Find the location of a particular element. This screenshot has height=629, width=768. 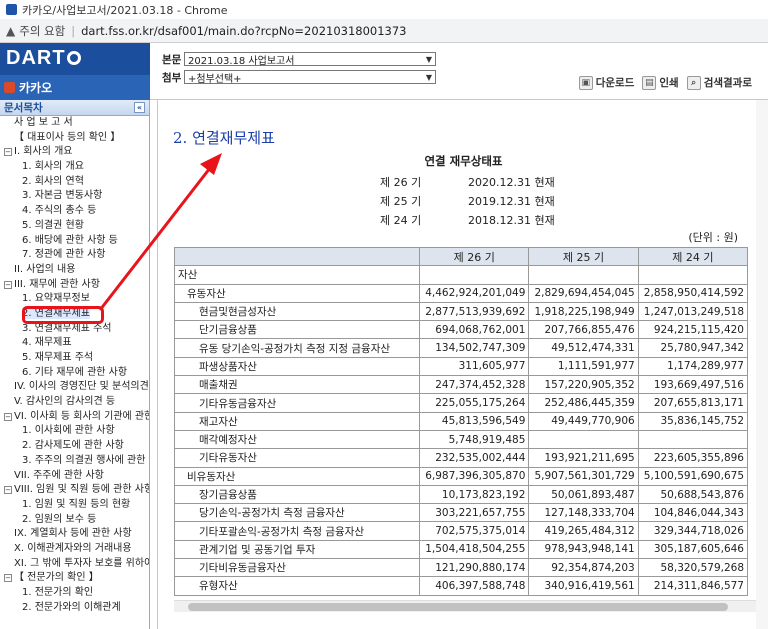

print-icon: ▤ is located at coordinates (649, 82).